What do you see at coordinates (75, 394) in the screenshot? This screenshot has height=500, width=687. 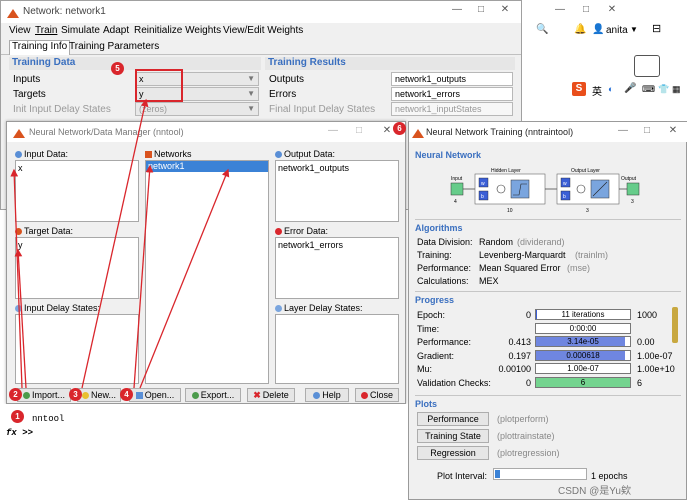 I see `annotation-badge: 3` at bounding box center [75, 394].